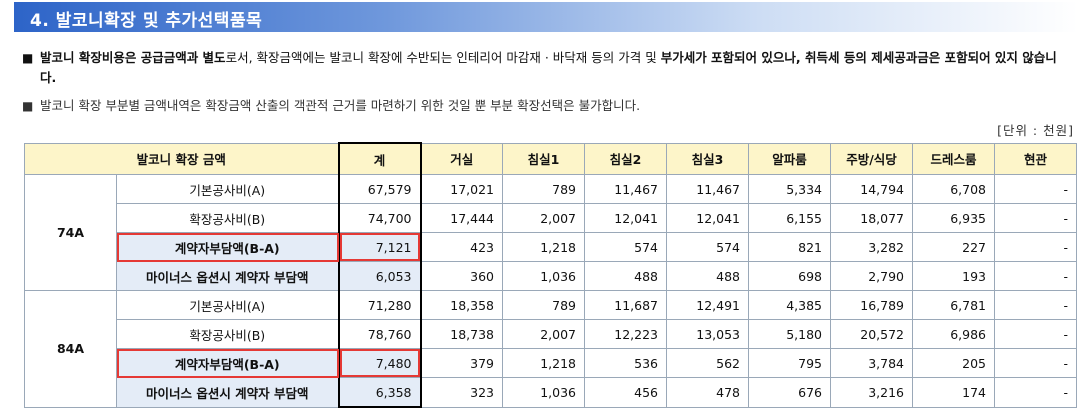 This screenshot has height=417, width=1084. What do you see at coordinates (625, 305) in the screenshot?
I see `value-cell: 11,687` at bounding box center [625, 305].